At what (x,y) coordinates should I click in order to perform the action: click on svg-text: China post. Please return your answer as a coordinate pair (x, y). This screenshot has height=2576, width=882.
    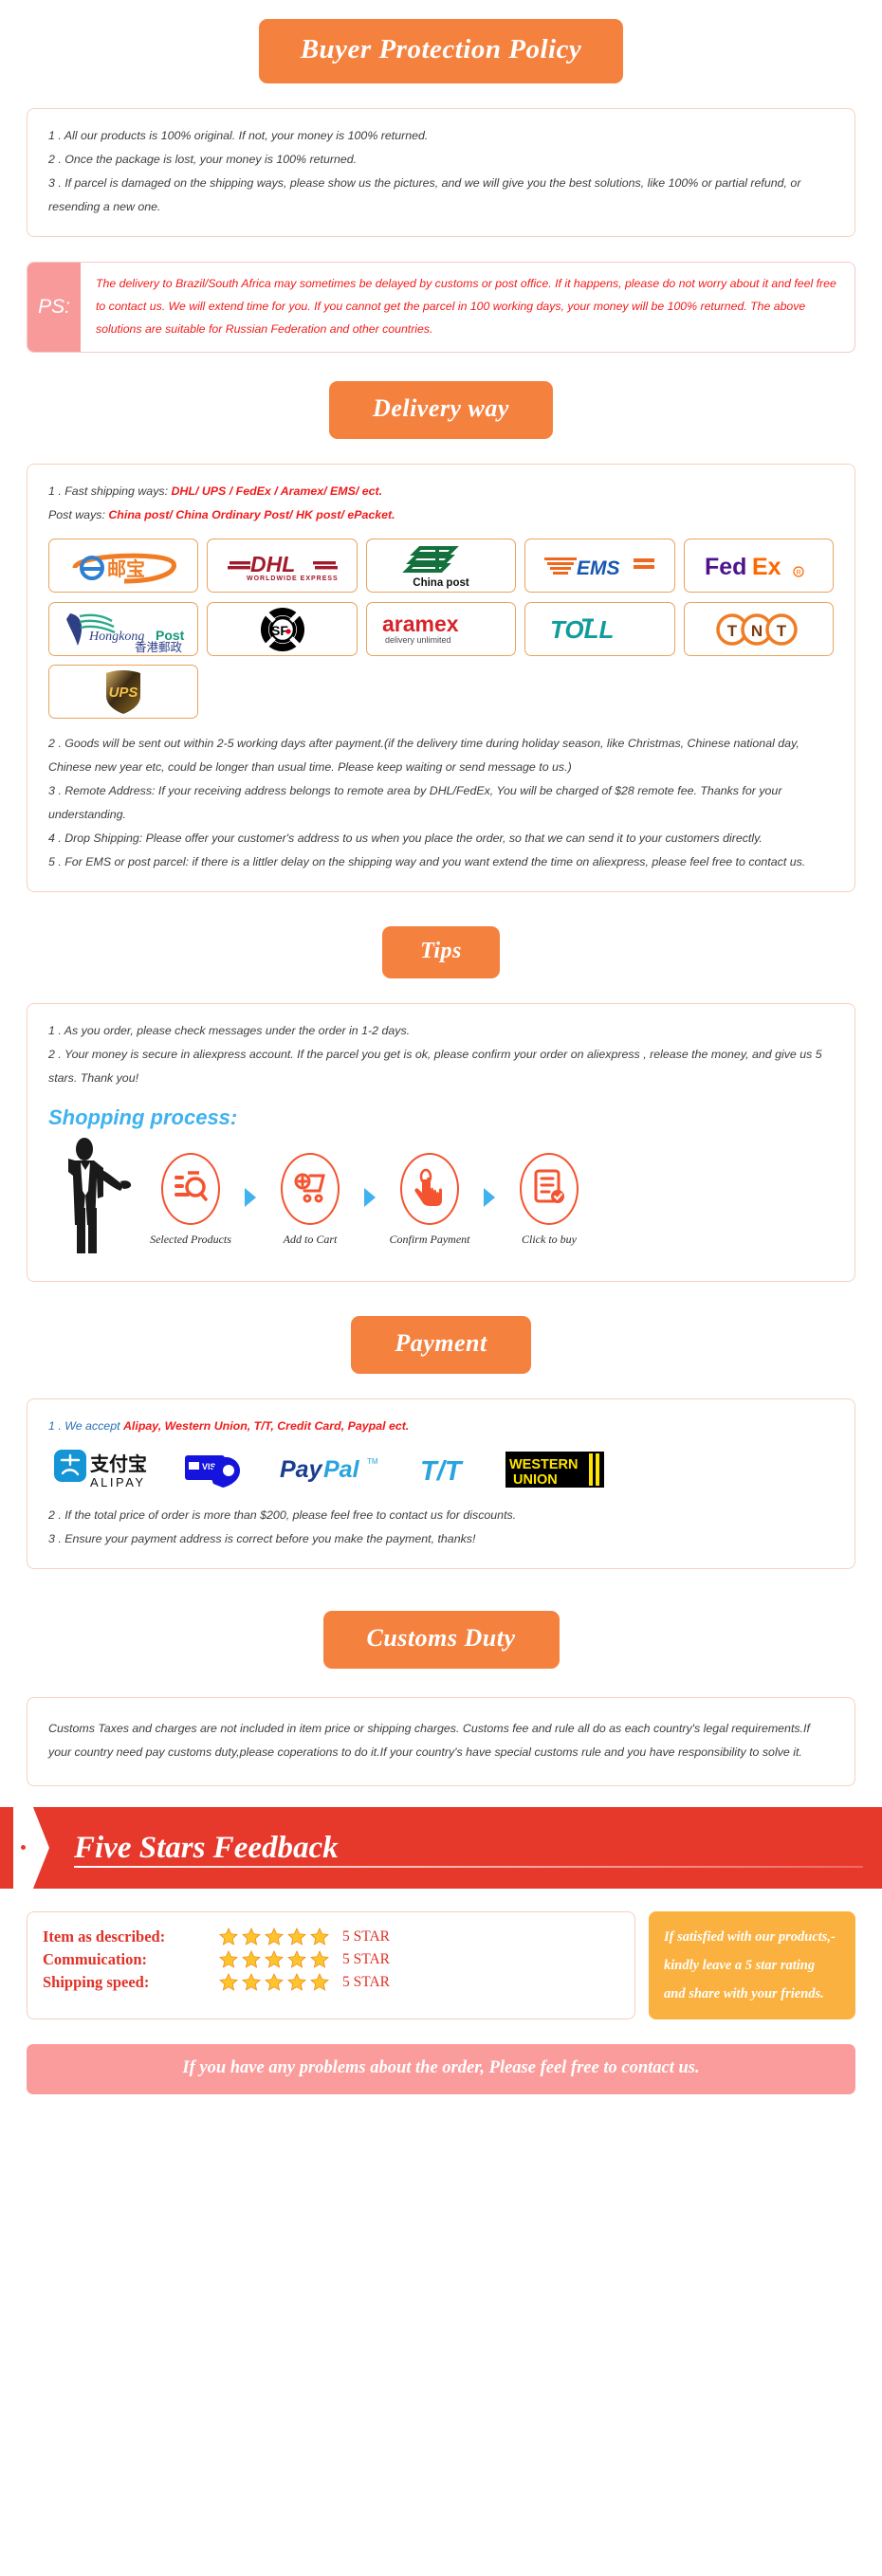
    Looking at the image, I should click on (441, 583).